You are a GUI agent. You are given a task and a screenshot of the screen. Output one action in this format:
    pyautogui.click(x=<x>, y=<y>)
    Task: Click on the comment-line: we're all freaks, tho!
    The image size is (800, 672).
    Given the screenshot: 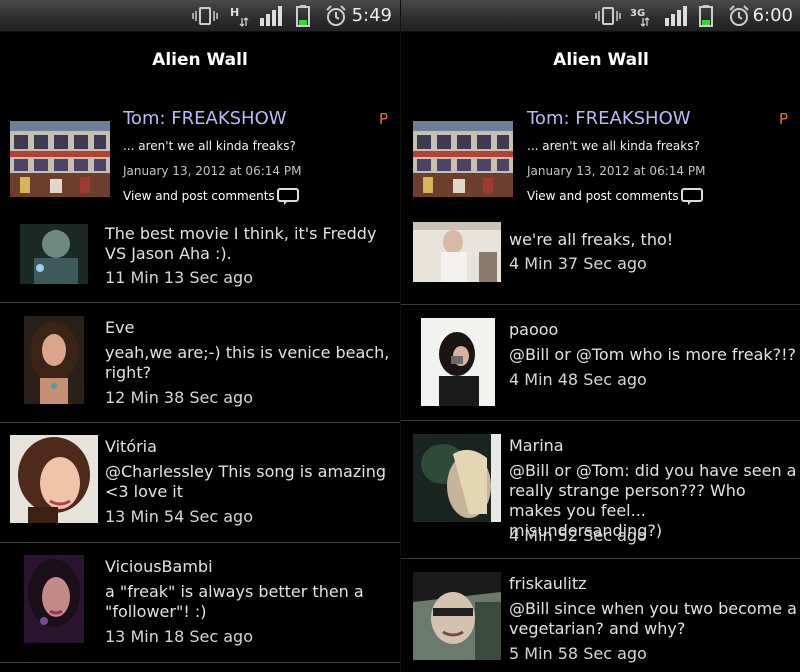 What is the action you would take?
    pyautogui.click(x=591, y=239)
    